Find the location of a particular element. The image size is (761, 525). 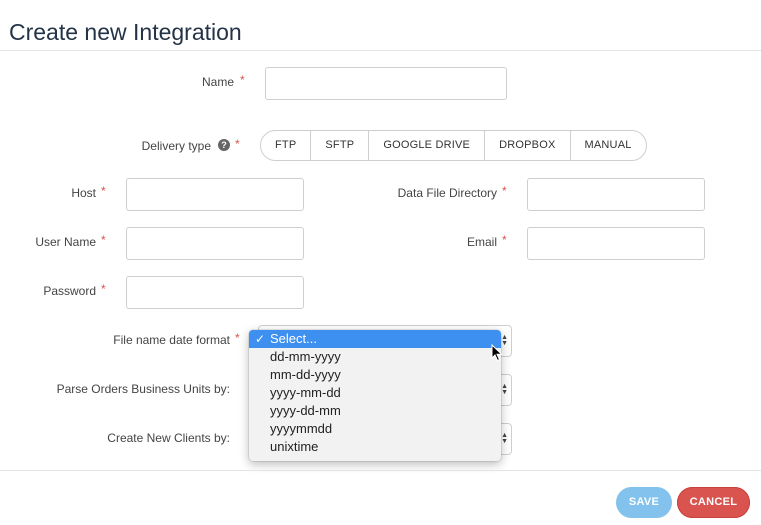

delivery-option-sftp: SFTP is located at coordinates (340, 145).